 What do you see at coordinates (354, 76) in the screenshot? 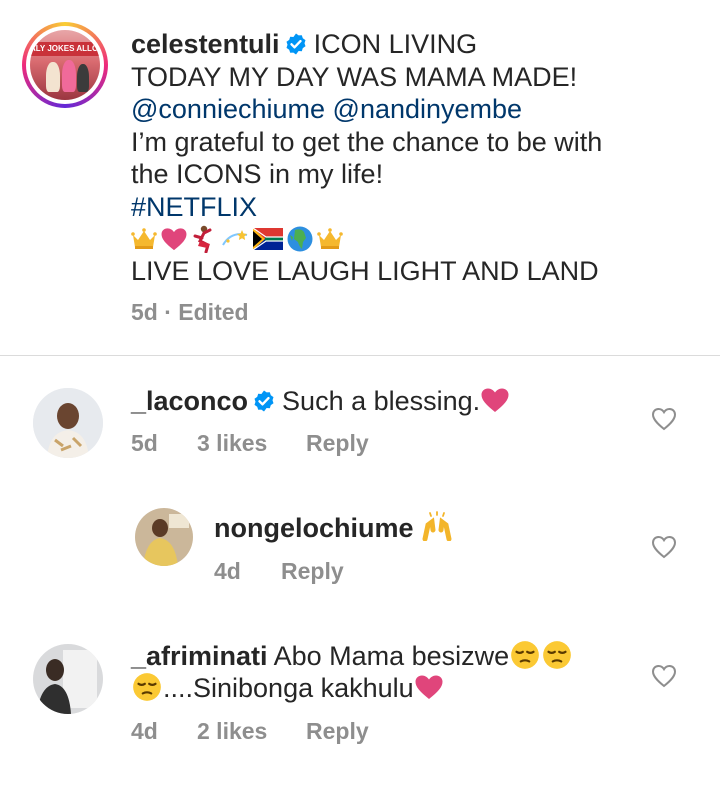
I see `caption-line: TODAY MY DAY WAS MAMA MADE!` at bounding box center [354, 76].